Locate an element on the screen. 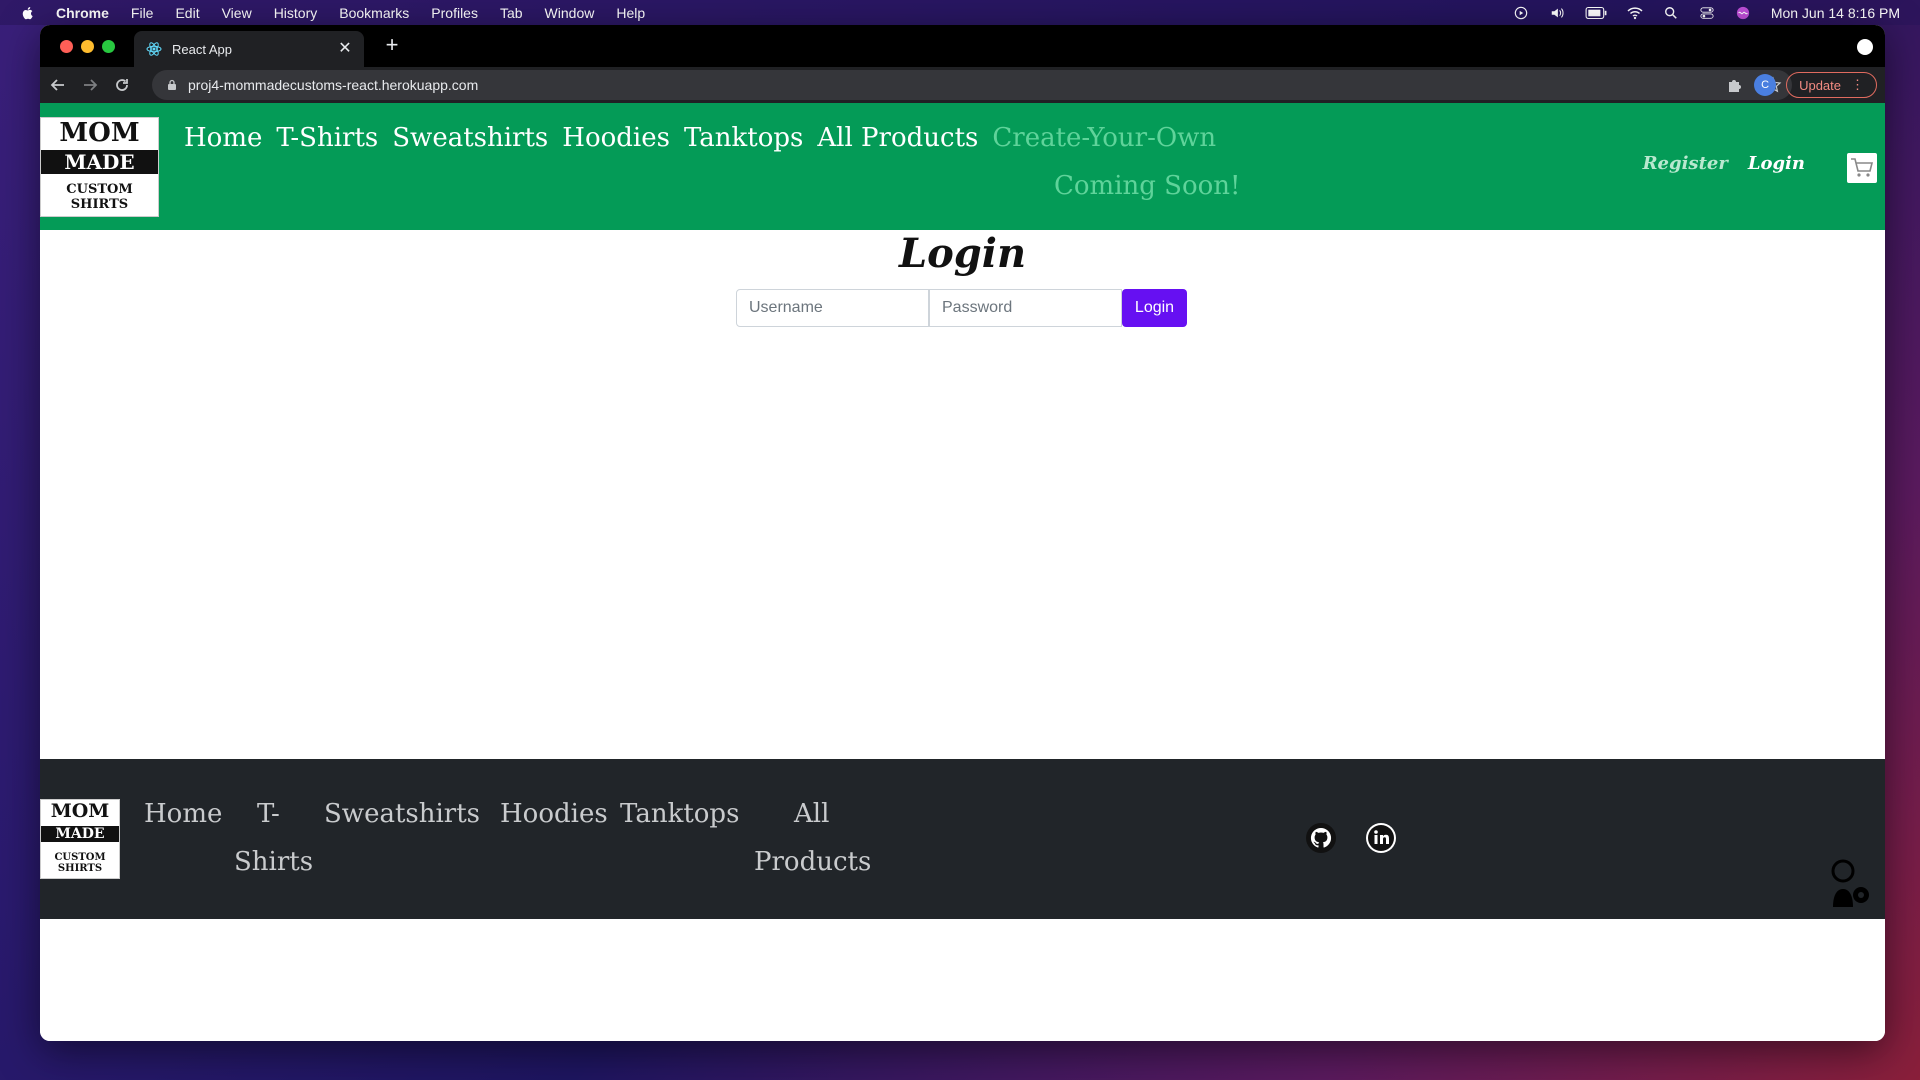 This screenshot has width=1920, height=1080. logo-text-mom: MOM is located at coordinates (99, 133).